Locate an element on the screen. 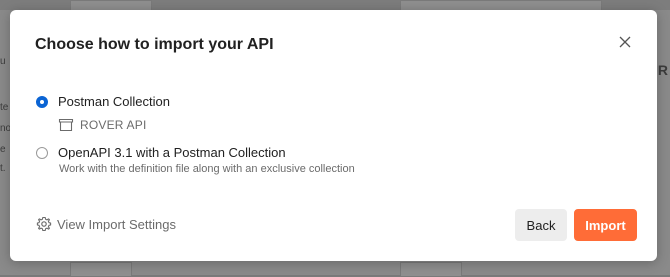  option-openapi-with-collection: OpenAPI 3.1 with a Postman Collection is located at coordinates (161, 152).